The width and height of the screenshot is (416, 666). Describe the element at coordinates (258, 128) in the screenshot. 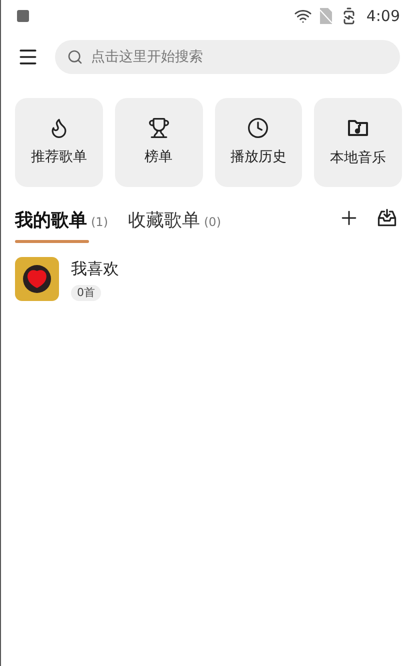

I see `clock-icon` at that location.